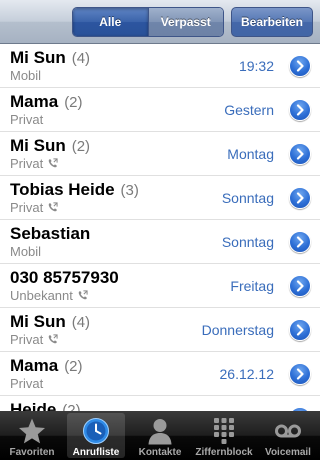 This screenshot has width=320, height=460. What do you see at coordinates (50, 233) in the screenshot?
I see `caller-name: Sebastian` at bounding box center [50, 233].